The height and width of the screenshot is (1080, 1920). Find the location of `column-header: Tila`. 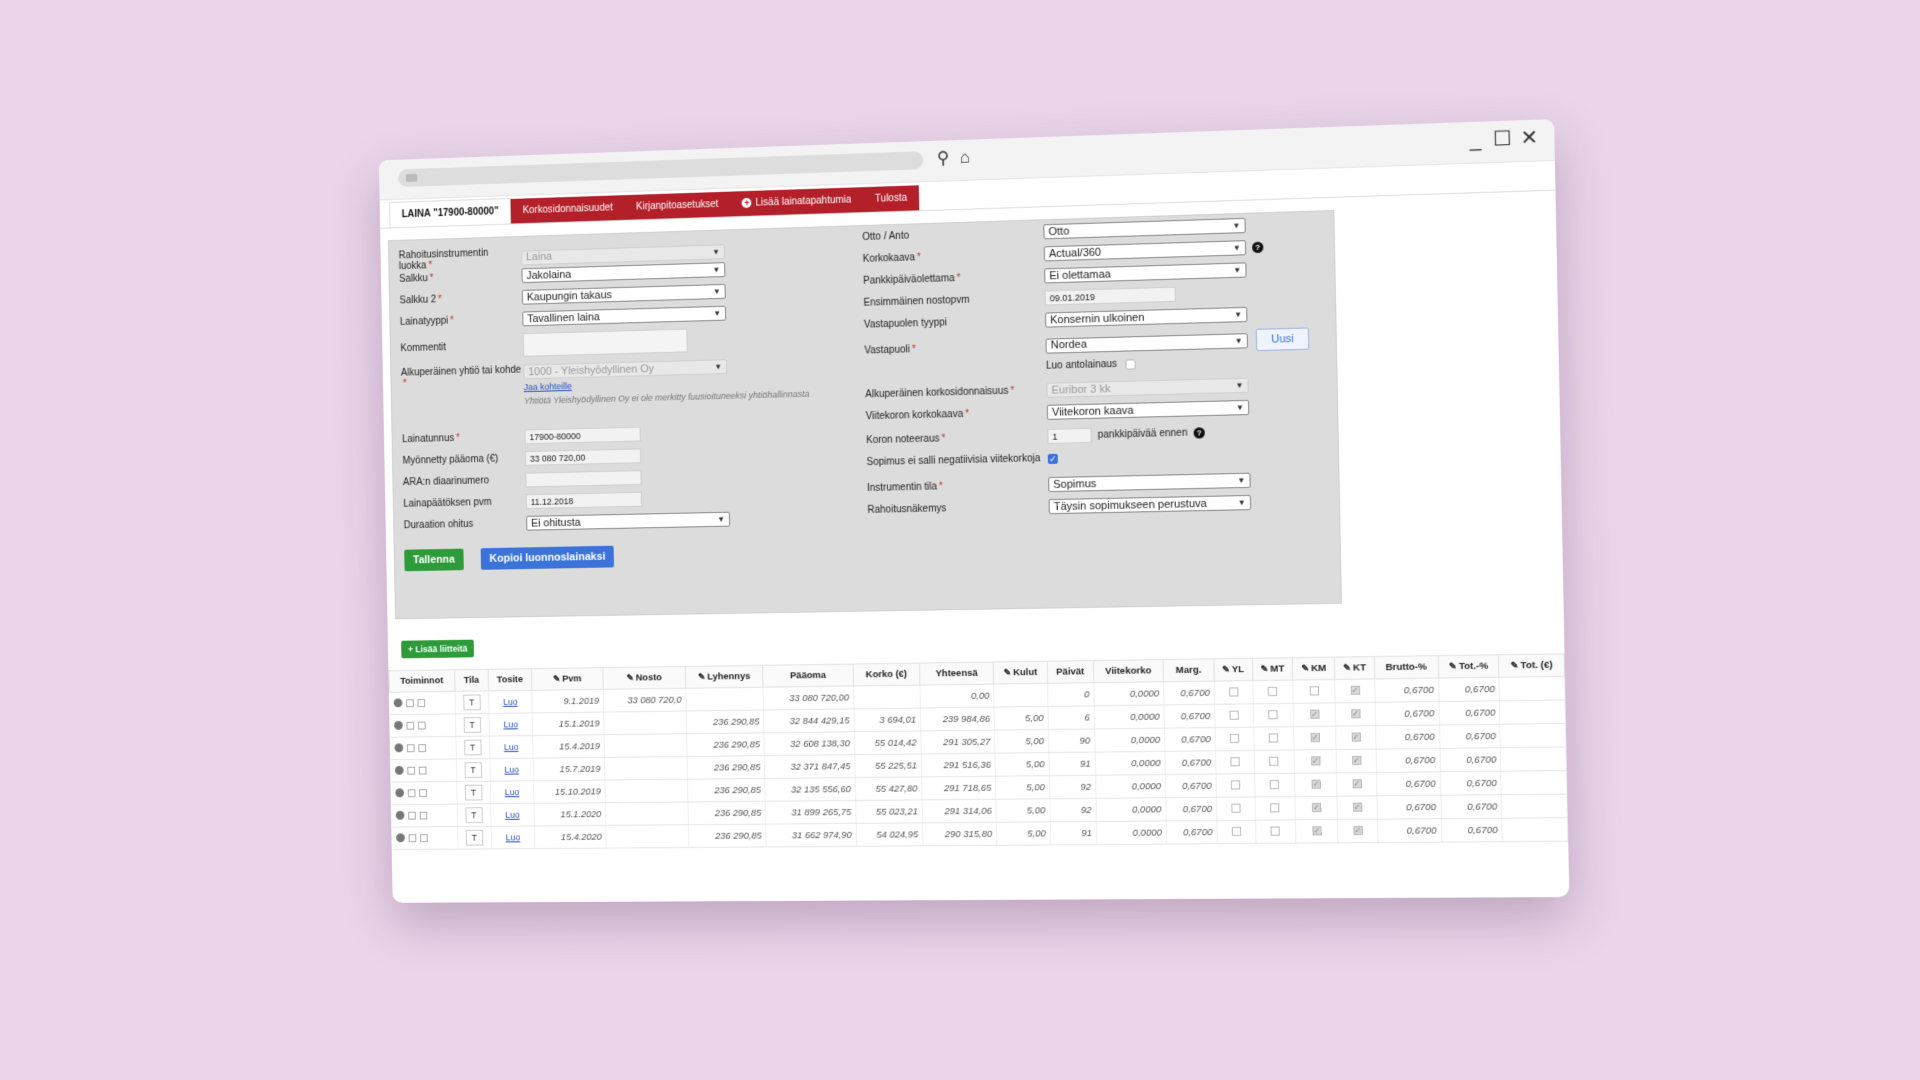

column-header: Tila is located at coordinates (471, 680).